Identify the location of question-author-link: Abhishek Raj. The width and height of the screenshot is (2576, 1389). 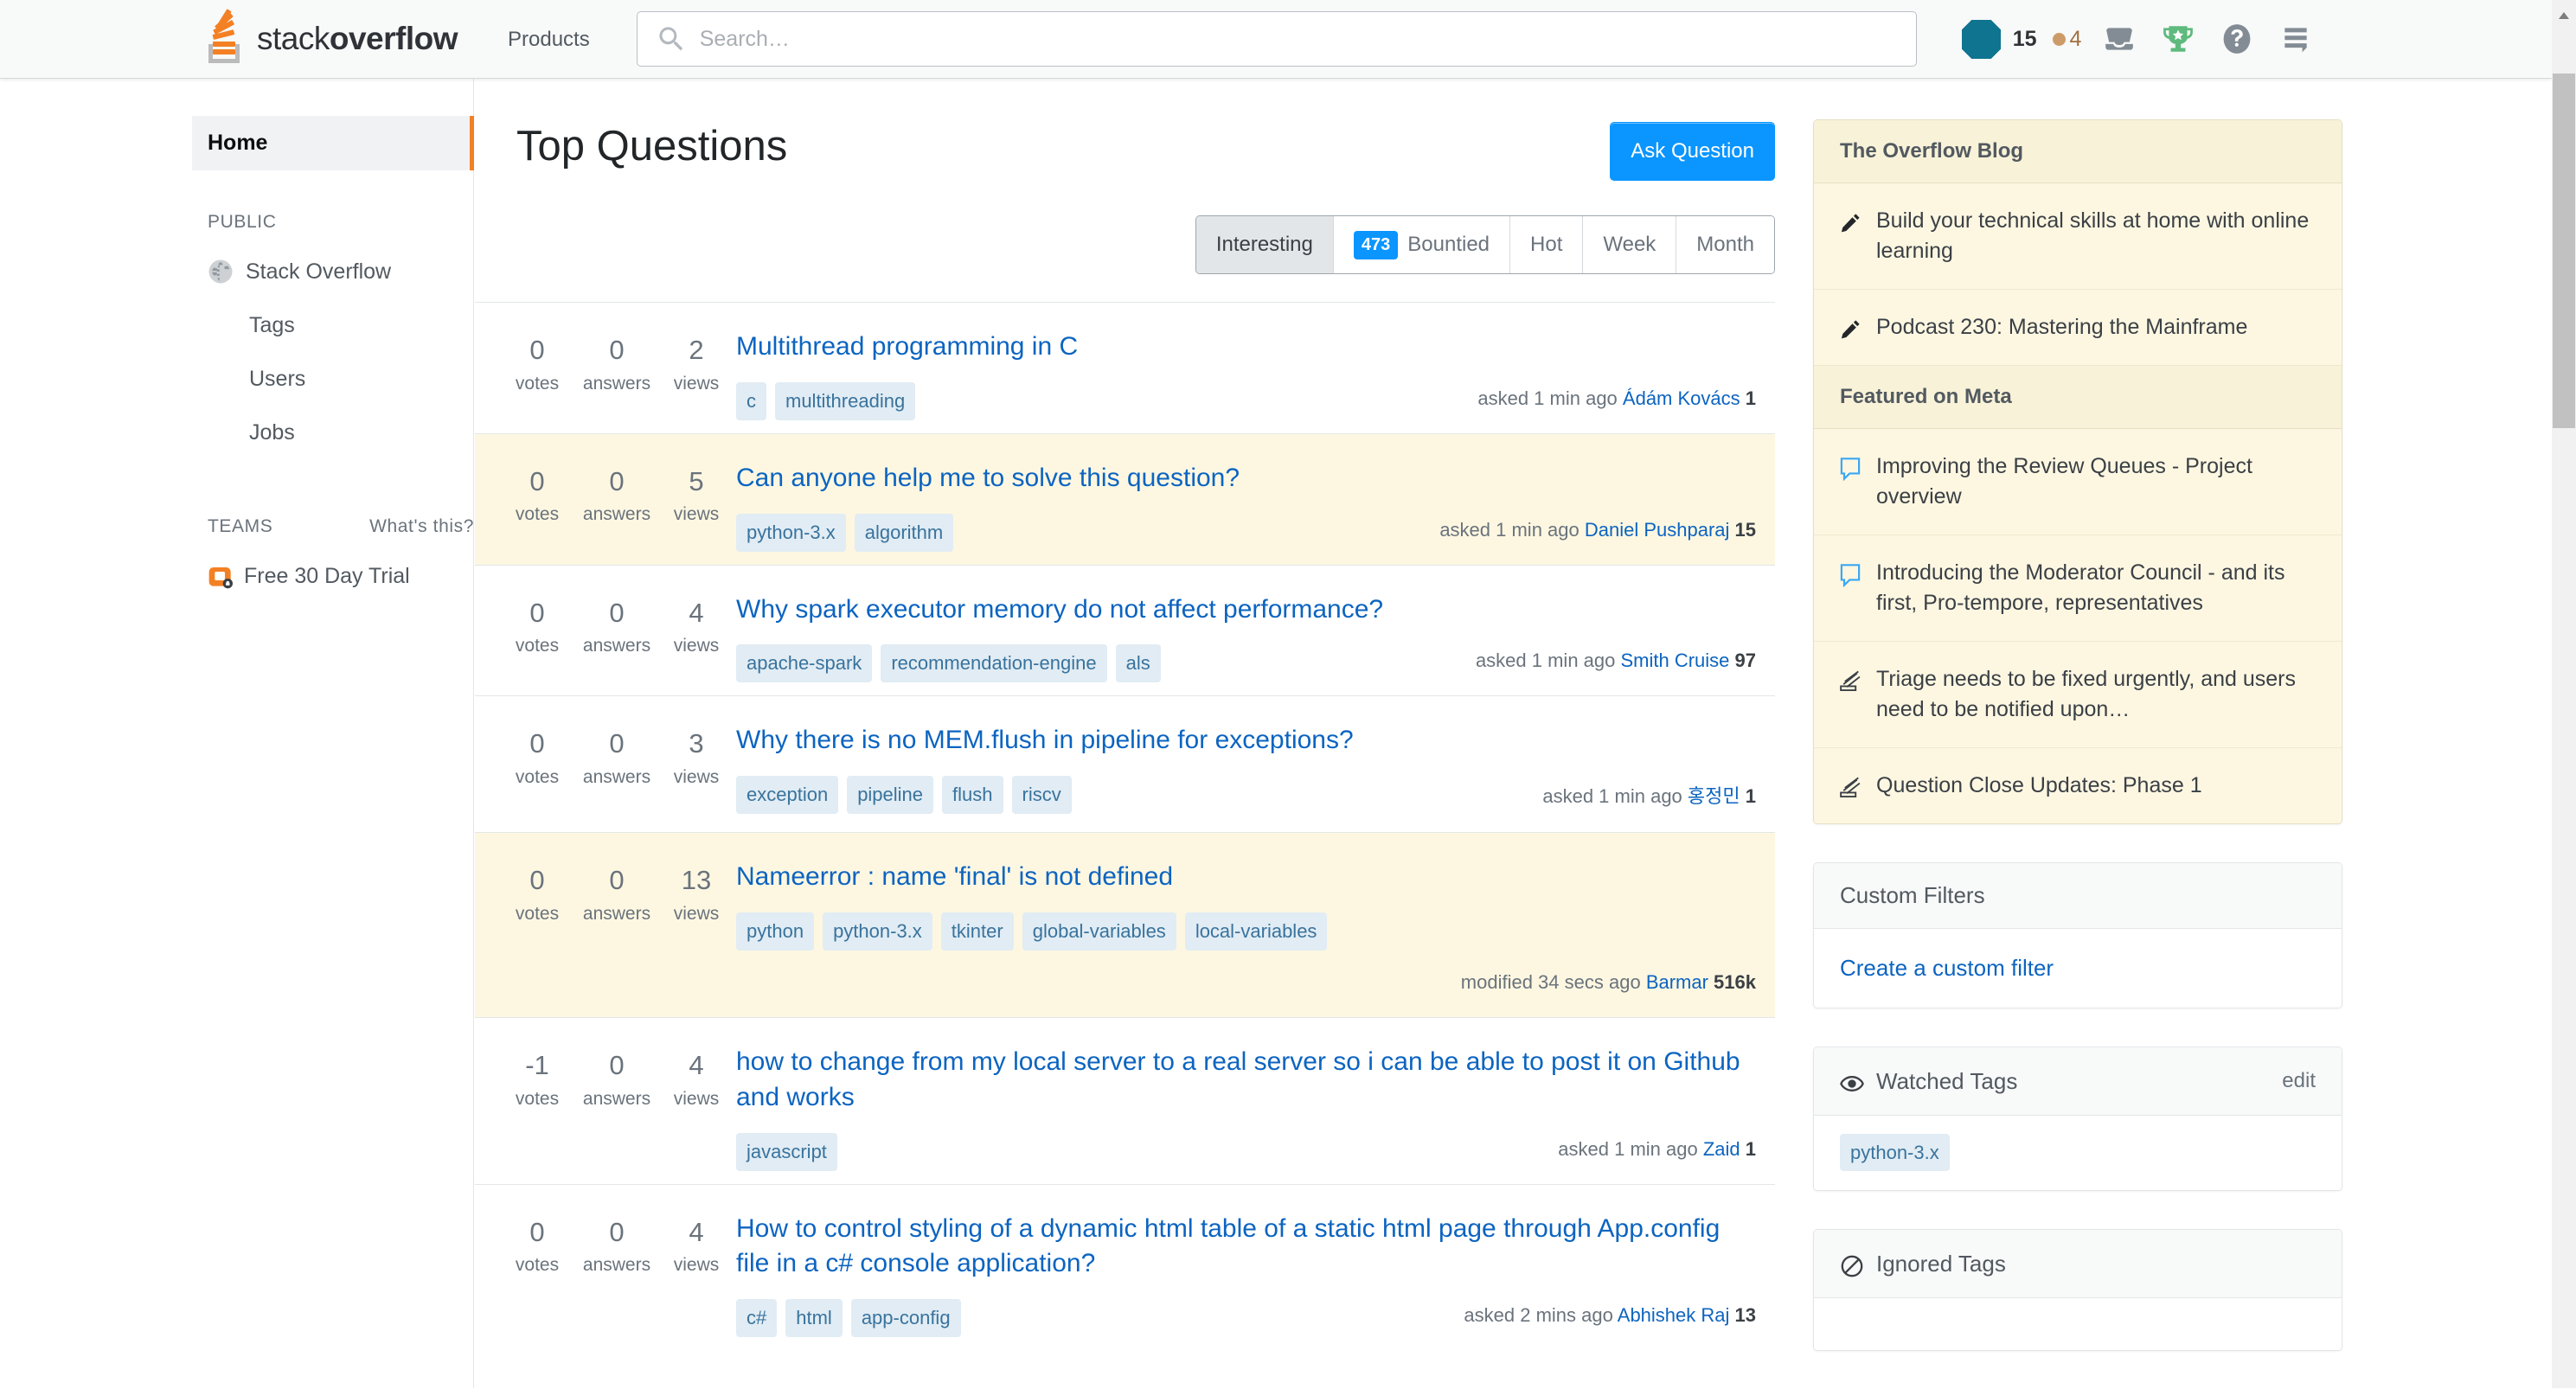
(1674, 1315).